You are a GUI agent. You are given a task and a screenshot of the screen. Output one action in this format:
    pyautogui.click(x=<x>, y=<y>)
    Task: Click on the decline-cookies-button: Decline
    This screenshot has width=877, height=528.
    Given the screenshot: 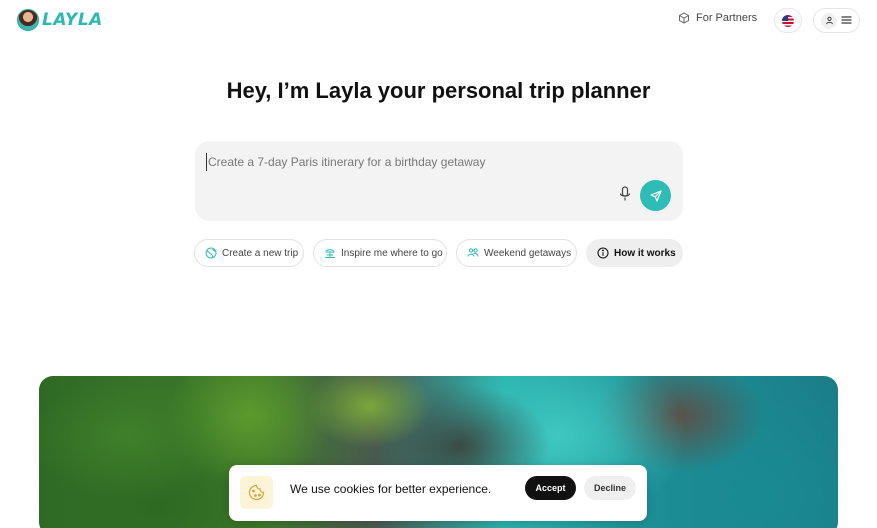 What is the action you would take?
    pyautogui.click(x=610, y=488)
    